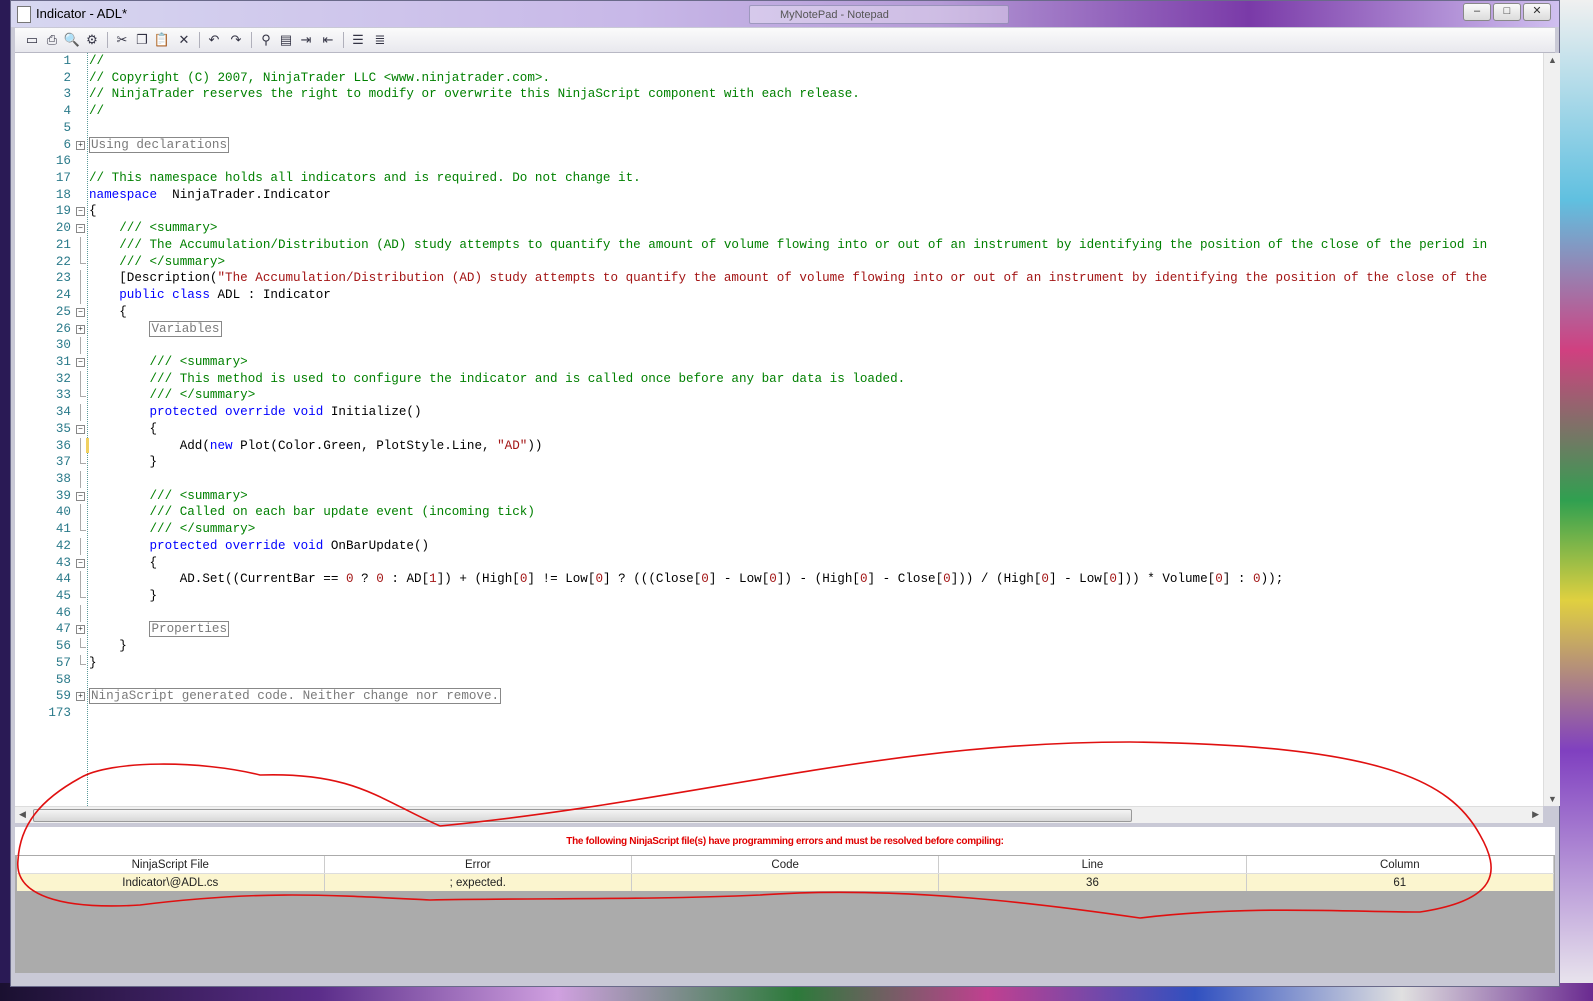 This screenshot has width=1593, height=1001. What do you see at coordinates (779, 462) in the screenshot?
I see `code-line: 37 }` at bounding box center [779, 462].